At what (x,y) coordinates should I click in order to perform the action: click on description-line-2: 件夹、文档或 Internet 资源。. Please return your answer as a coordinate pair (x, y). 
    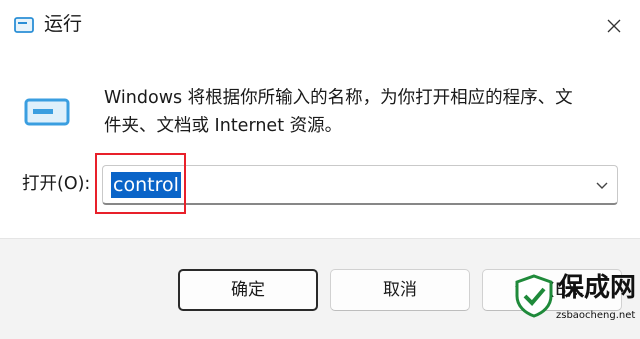
    Looking at the image, I should click on (223, 126).